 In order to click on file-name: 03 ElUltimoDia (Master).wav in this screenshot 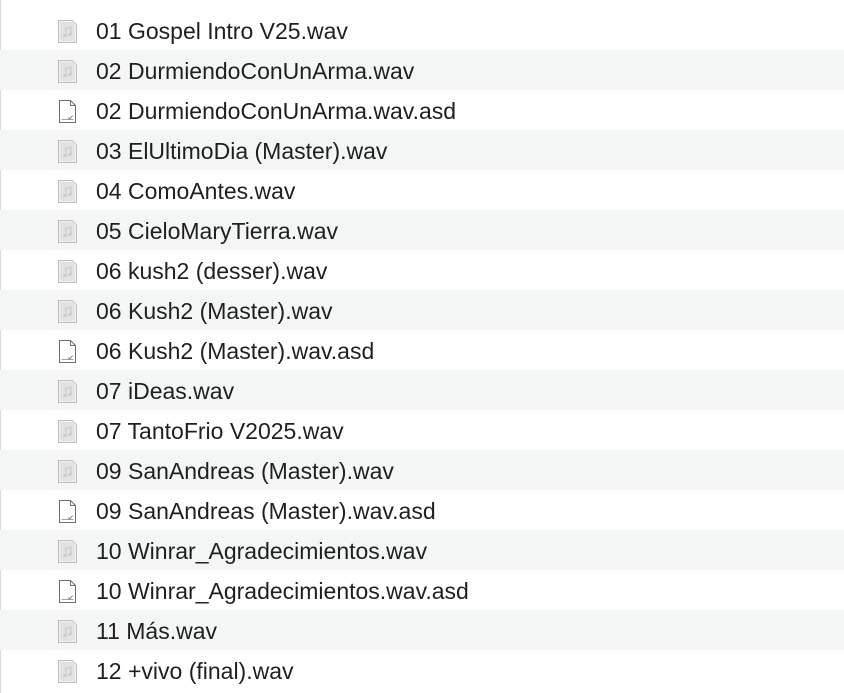, I will do `click(242, 151)`.